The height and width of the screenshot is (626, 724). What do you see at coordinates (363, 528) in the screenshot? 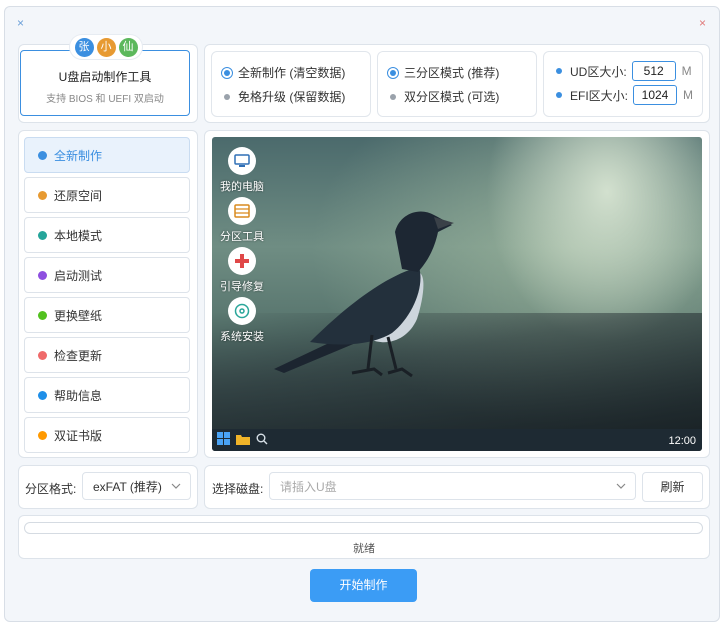
I see `progress-bar` at bounding box center [363, 528].